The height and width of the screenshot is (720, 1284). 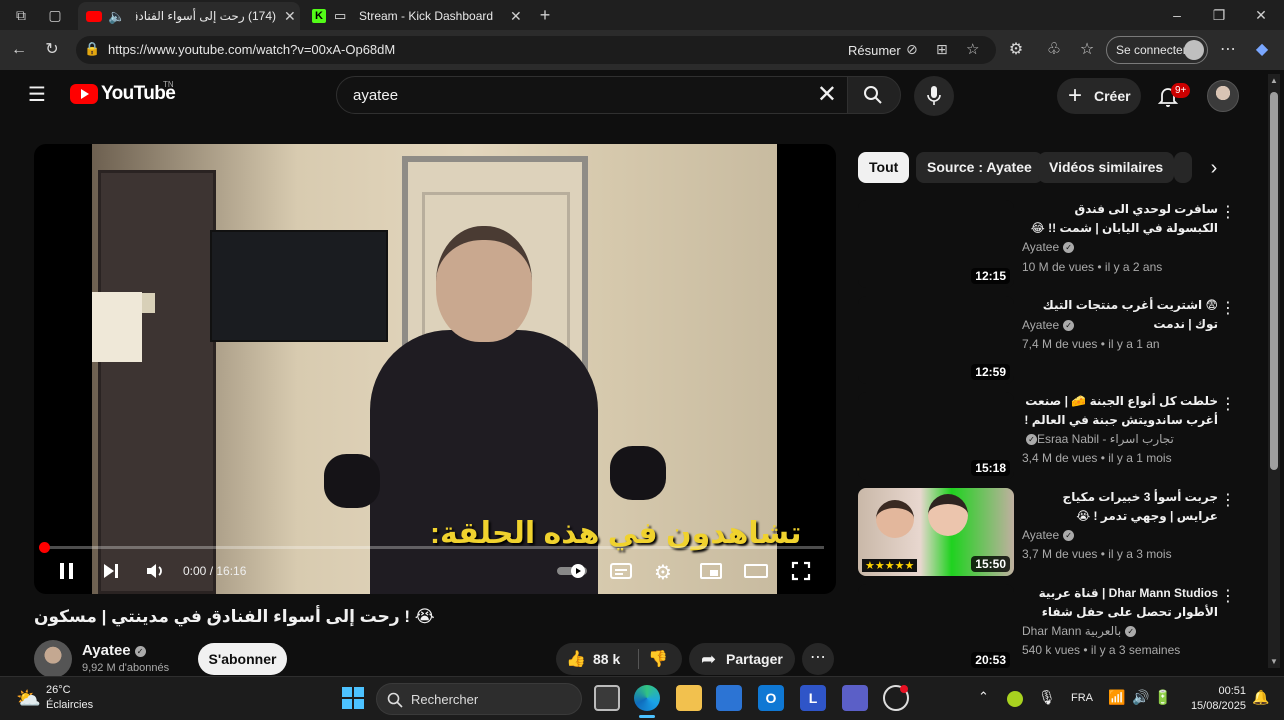 I want to click on progress-bar, so click(x=434, y=547).